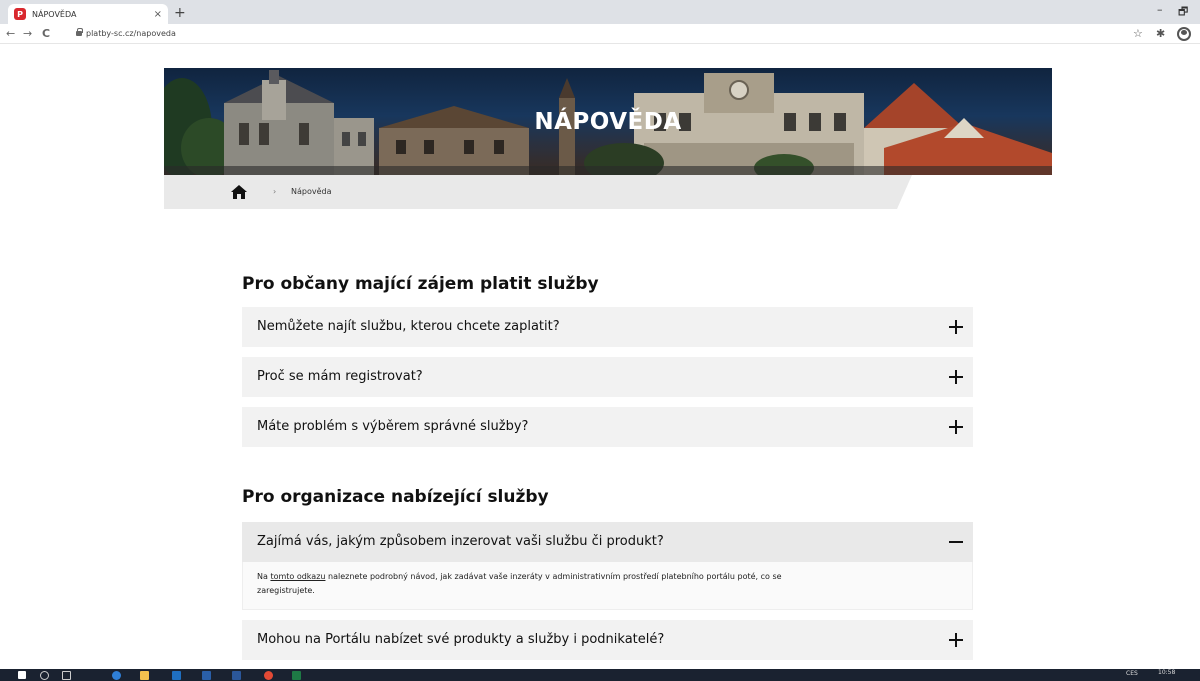  What do you see at coordinates (1138, 33) in the screenshot?
I see `bookmark-star-icon: ☆` at bounding box center [1138, 33].